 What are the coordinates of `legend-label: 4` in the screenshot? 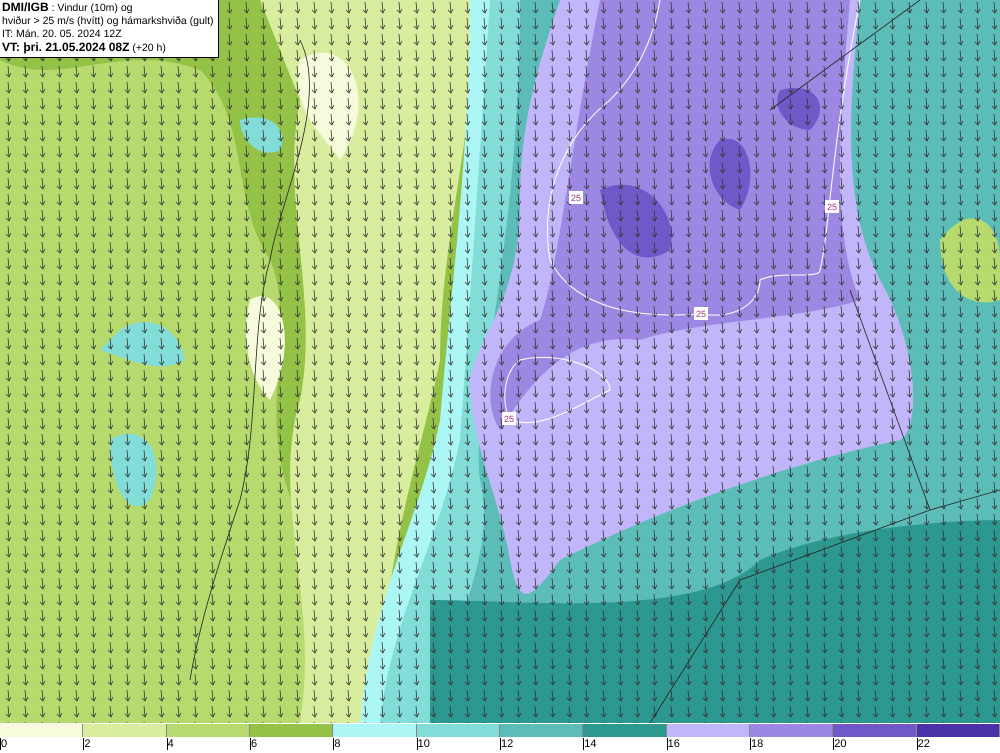 It's located at (170, 744).